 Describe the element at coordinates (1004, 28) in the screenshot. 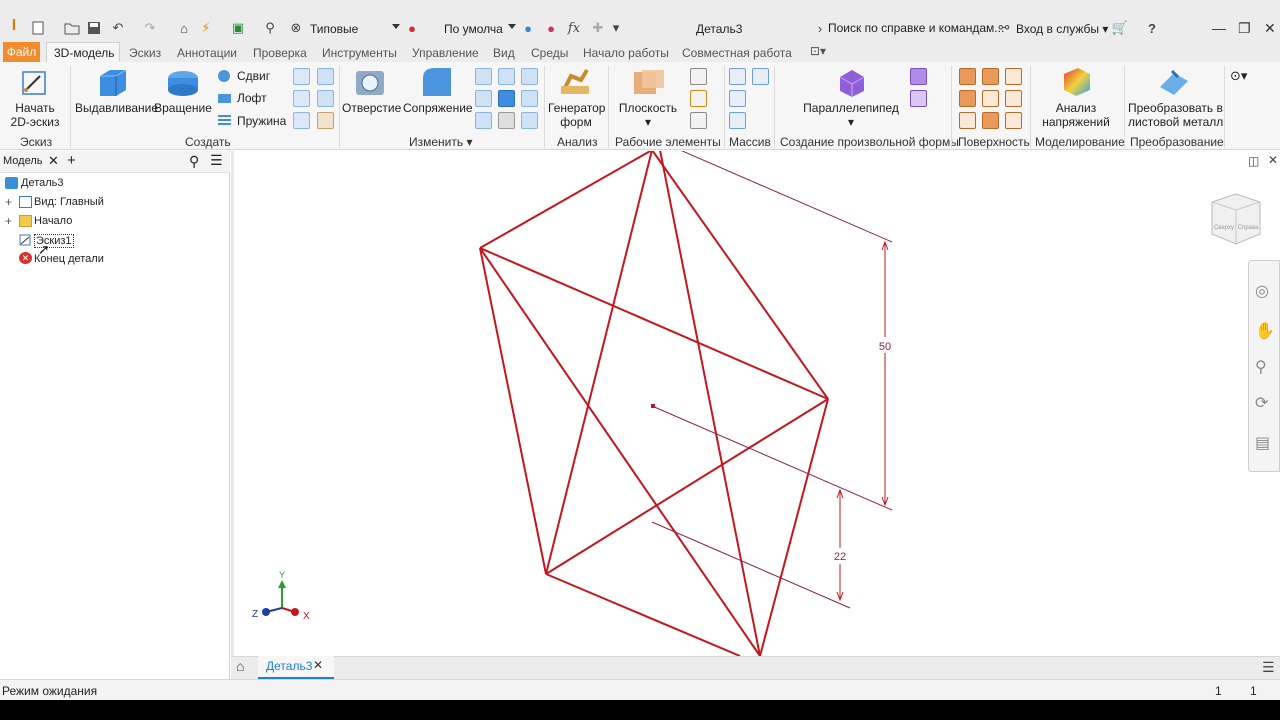

I see `binoculars-icon: ⚯` at that location.